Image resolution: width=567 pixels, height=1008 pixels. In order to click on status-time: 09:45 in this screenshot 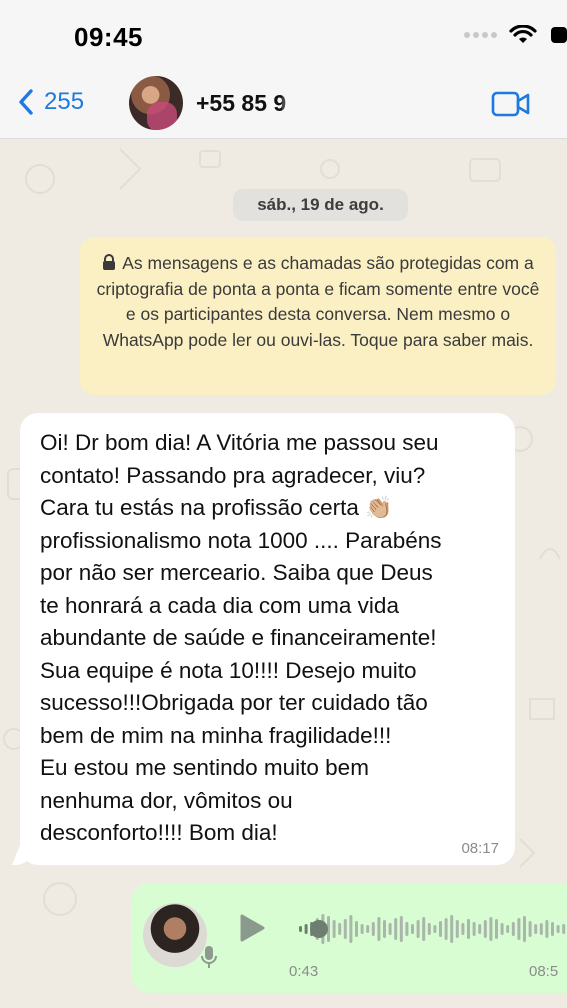, I will do `click(108, 37)`.